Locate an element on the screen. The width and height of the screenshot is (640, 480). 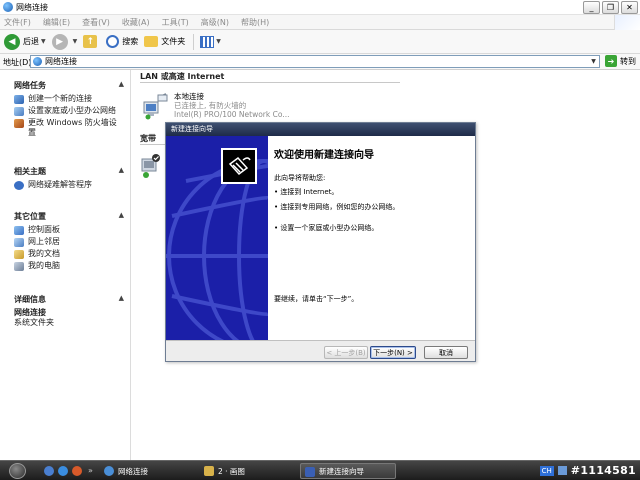
menu-favorites: 收藏(A) is located at coordinates (136, 22).